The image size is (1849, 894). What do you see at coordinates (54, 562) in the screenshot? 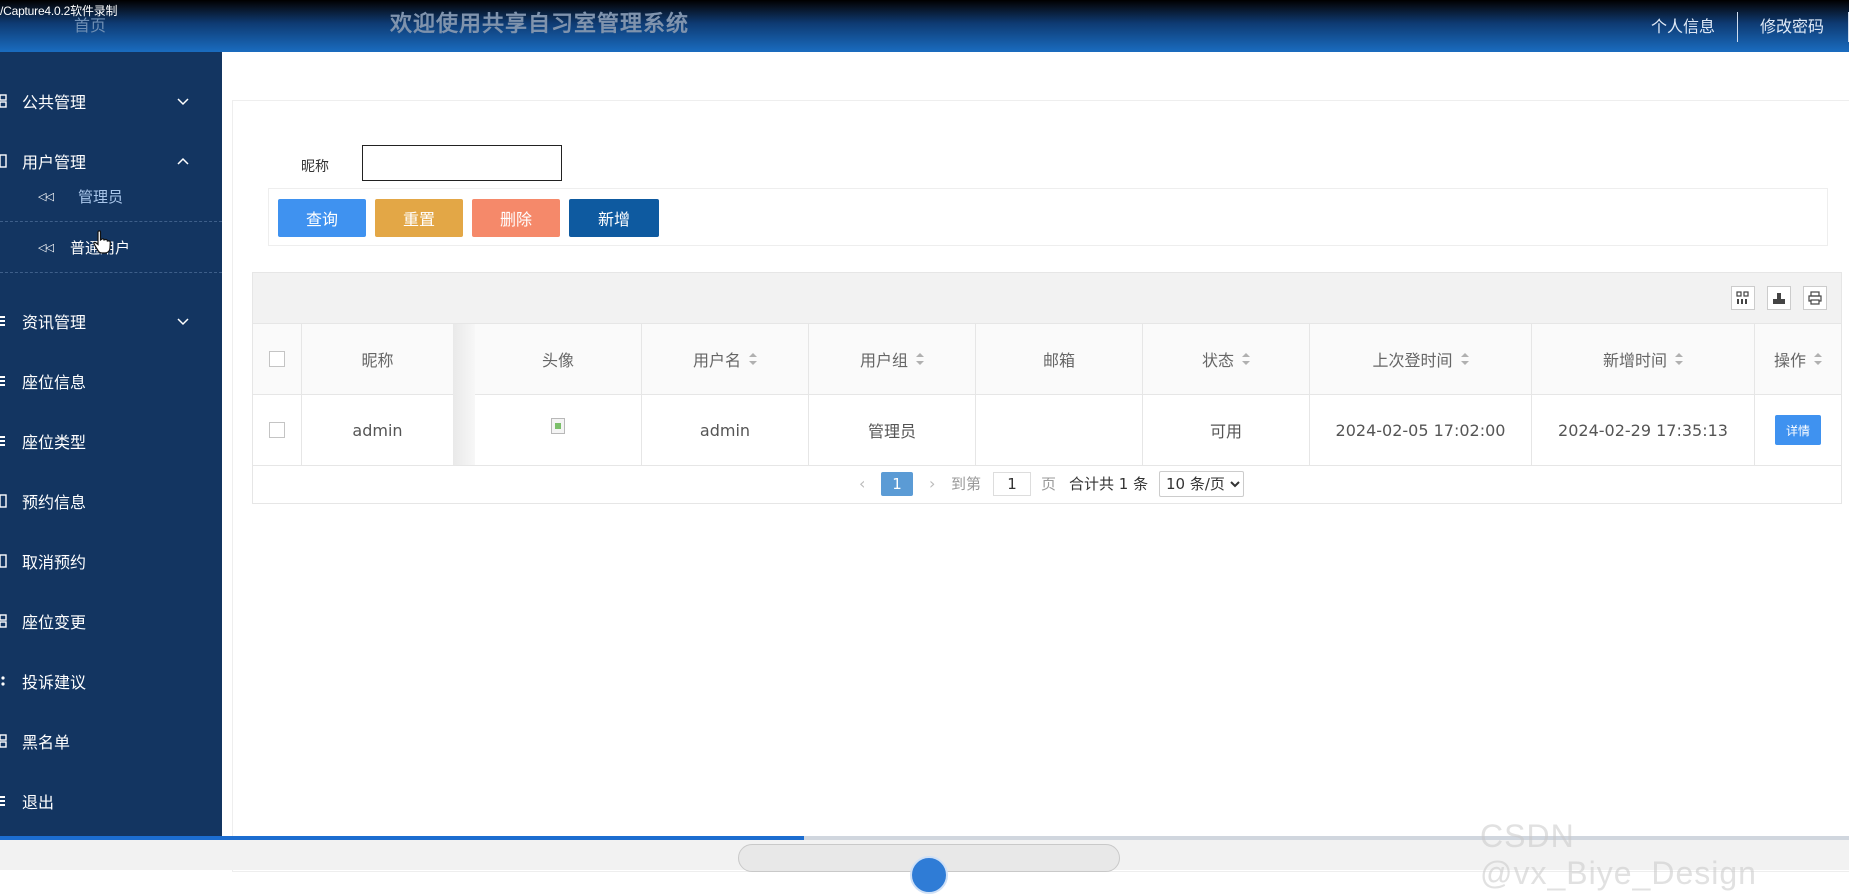
I see `sidebar-item-label: 取消预约` at bounding box center [54, 562].